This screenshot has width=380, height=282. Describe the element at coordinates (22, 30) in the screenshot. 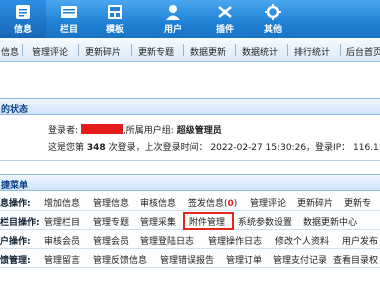

I see `topnav-info-label: 信息` at that location.